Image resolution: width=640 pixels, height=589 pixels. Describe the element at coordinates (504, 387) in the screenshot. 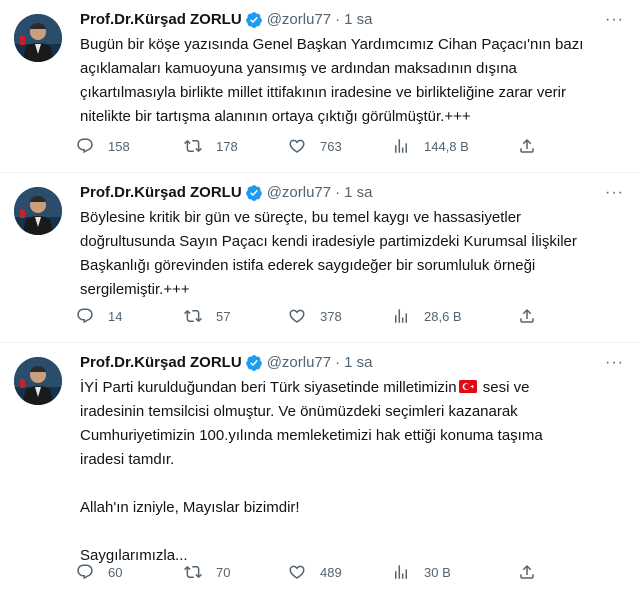

I see `text-segment: sesi ve` at that location.